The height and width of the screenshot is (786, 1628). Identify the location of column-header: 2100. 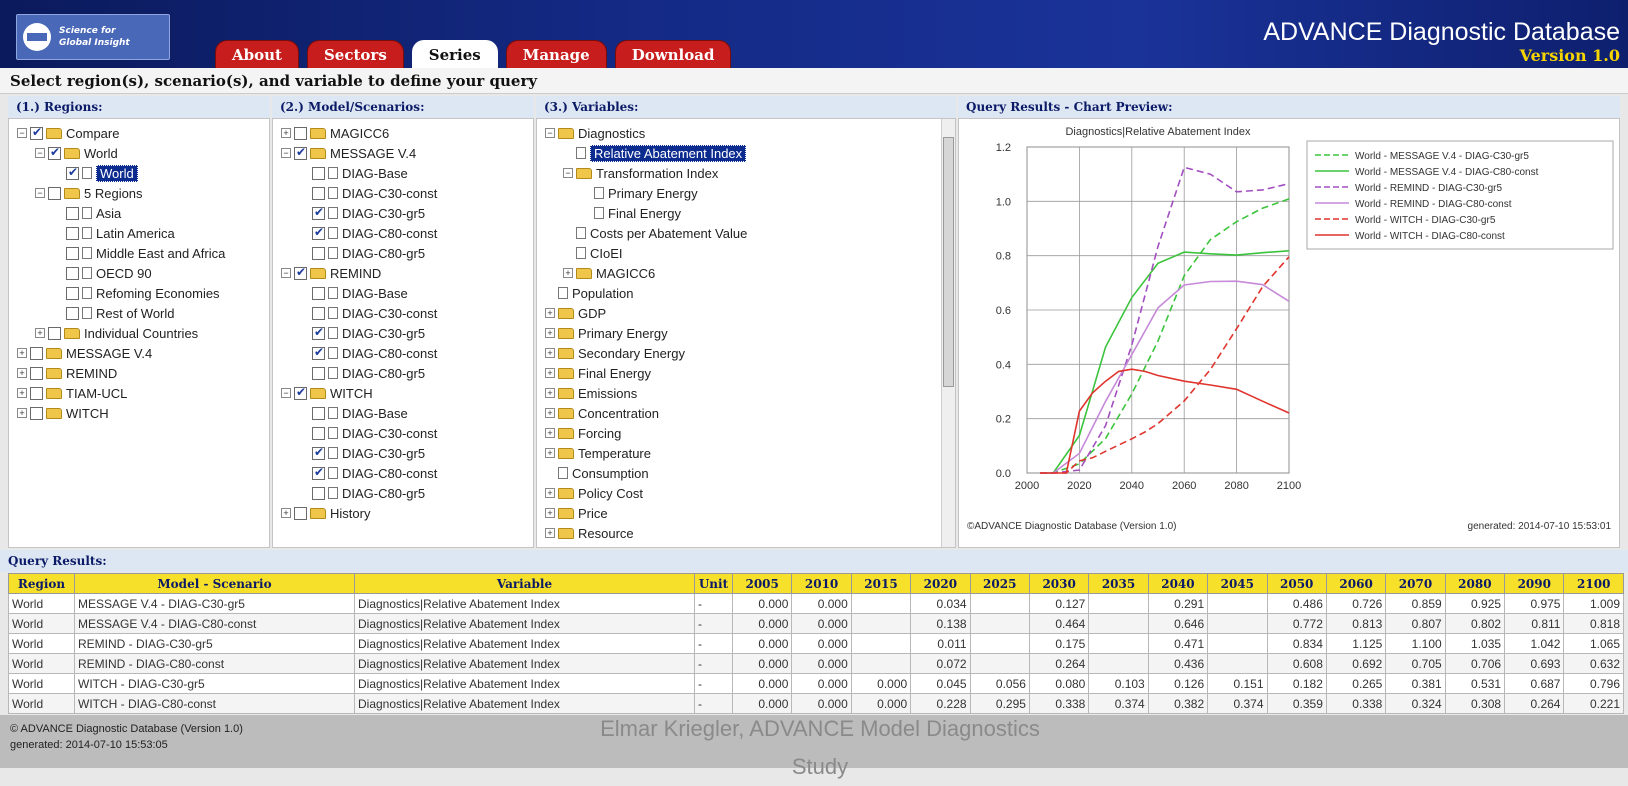
(1593, 583).